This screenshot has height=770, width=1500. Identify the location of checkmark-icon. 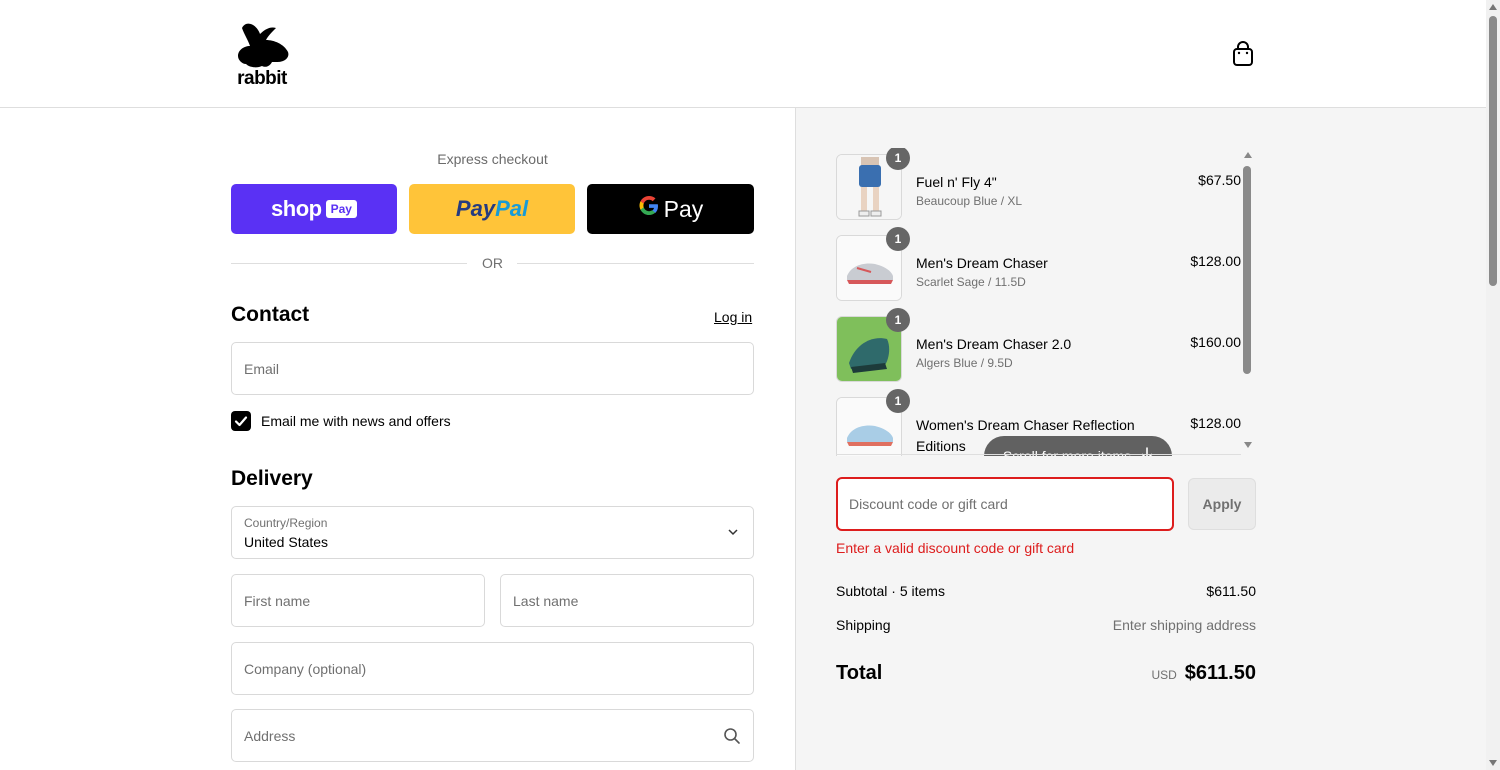
(241, 421).